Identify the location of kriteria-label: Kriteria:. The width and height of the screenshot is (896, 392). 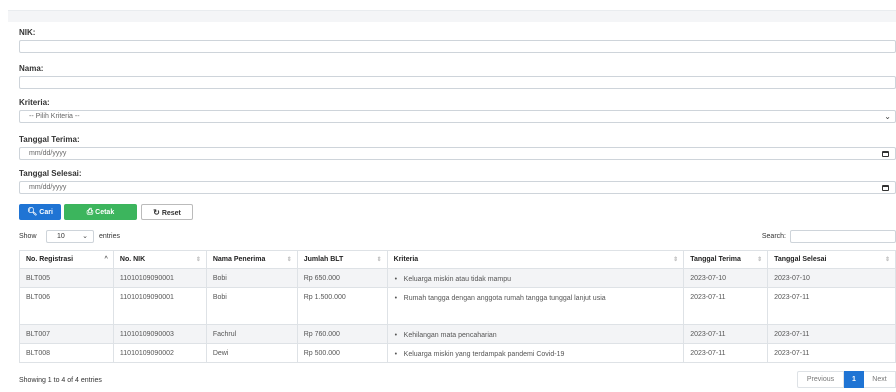
(34, 102).